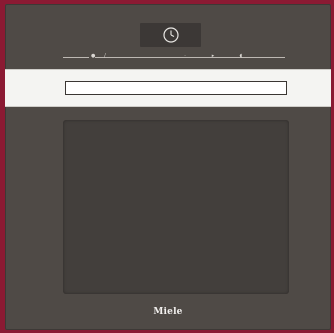  Describe the element at coordinates (190, 57) in the screenshot. I see `control-line-right` at that location.